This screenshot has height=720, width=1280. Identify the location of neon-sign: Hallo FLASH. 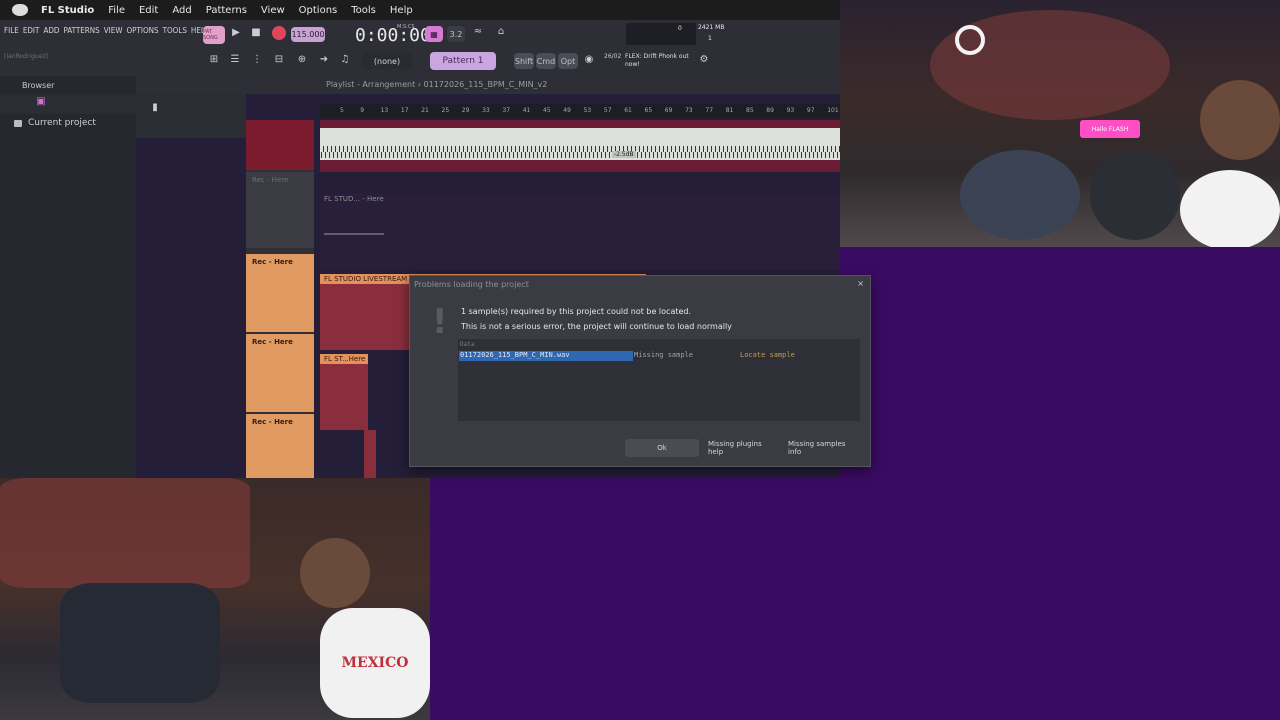
(1110, 129).